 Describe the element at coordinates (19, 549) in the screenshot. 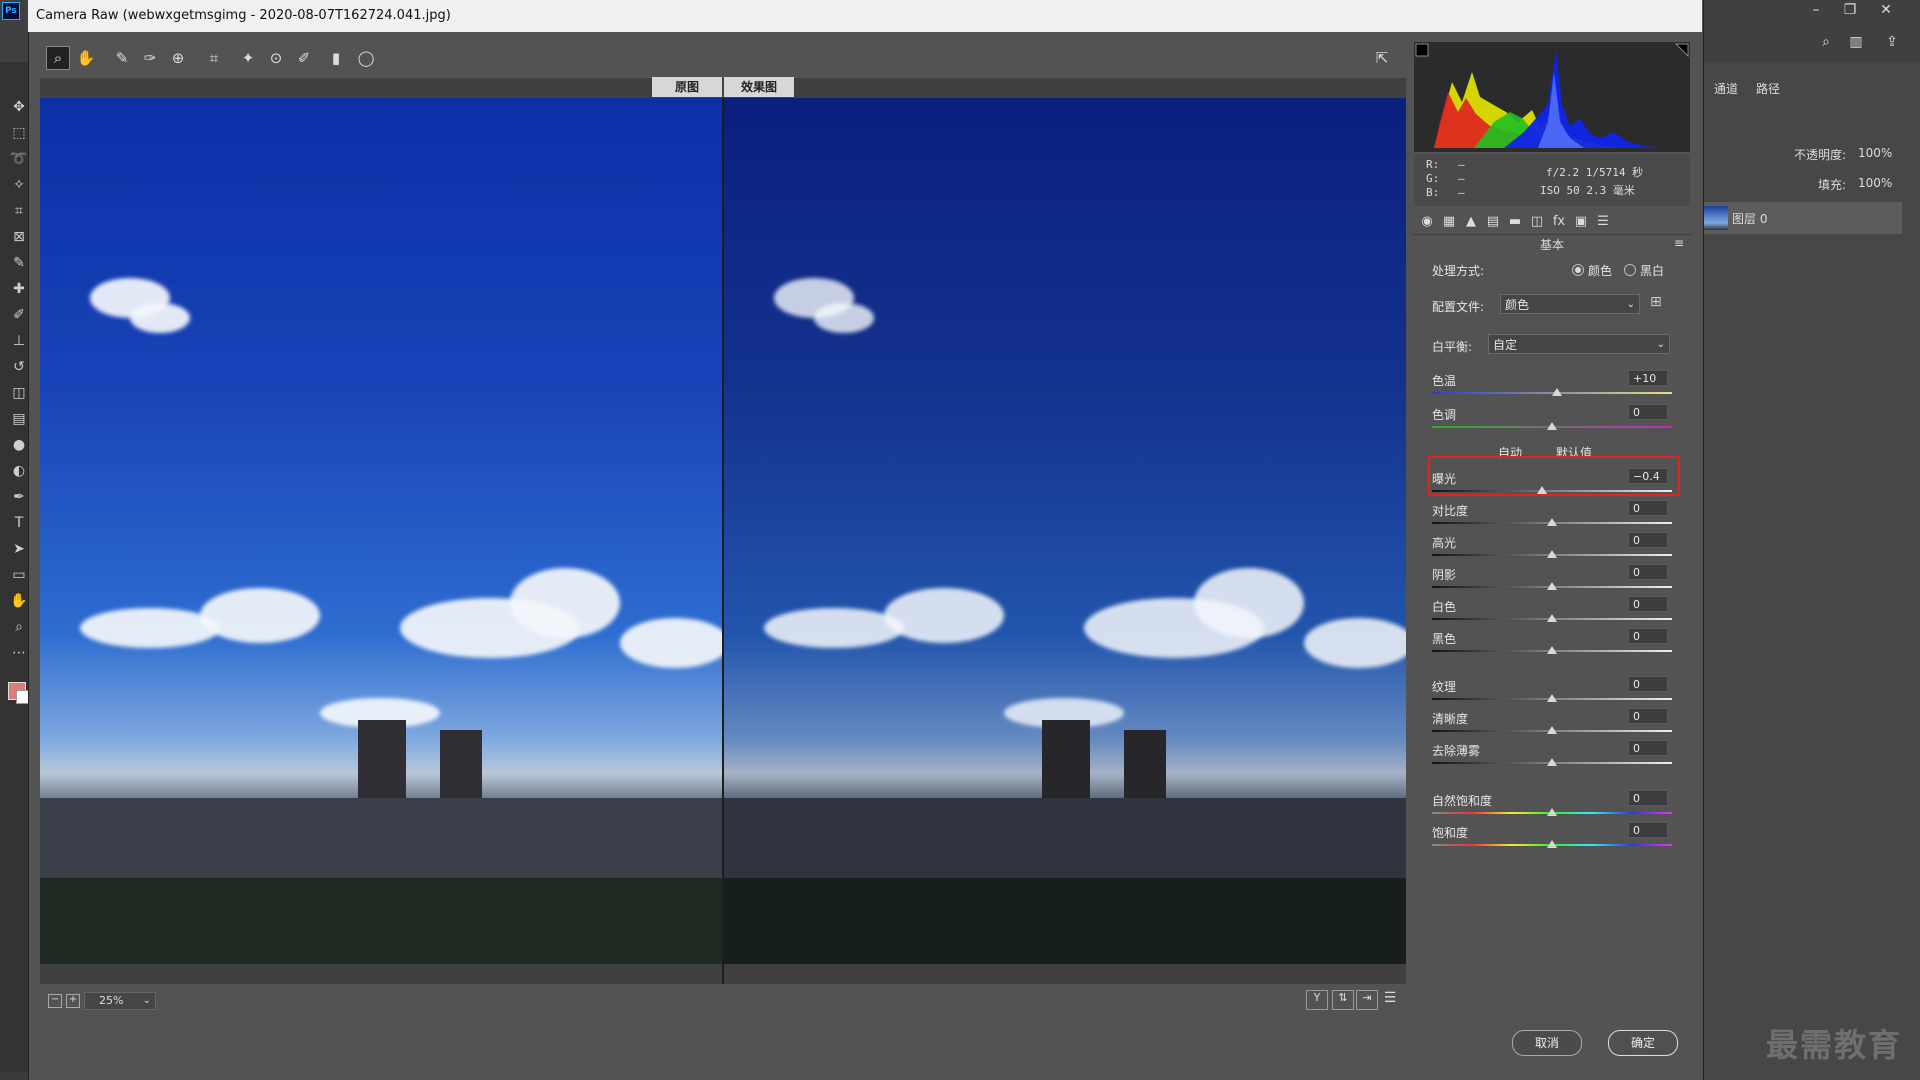

I see `path-select-icon: ➤` at that location.